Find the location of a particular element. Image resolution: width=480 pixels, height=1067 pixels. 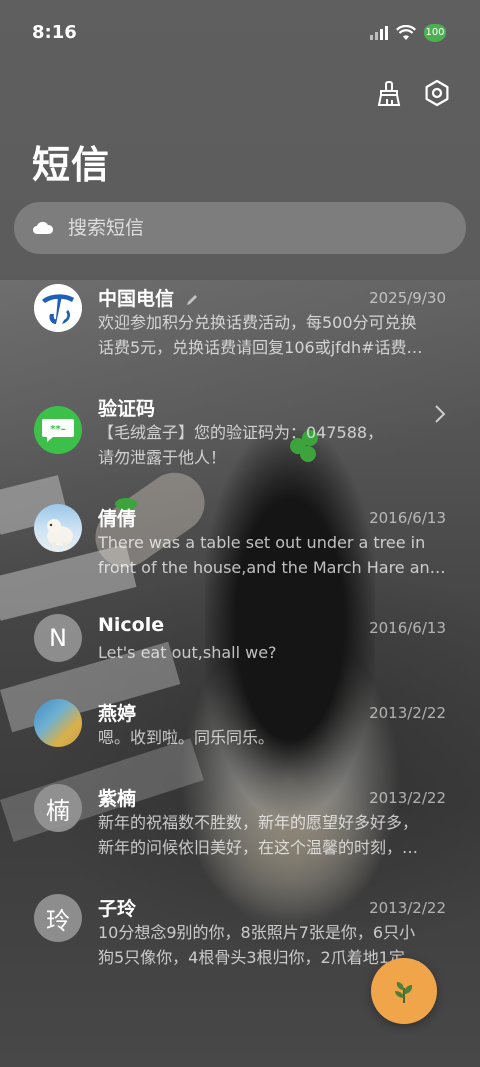

settings-button is located at coordinates (437, 93).